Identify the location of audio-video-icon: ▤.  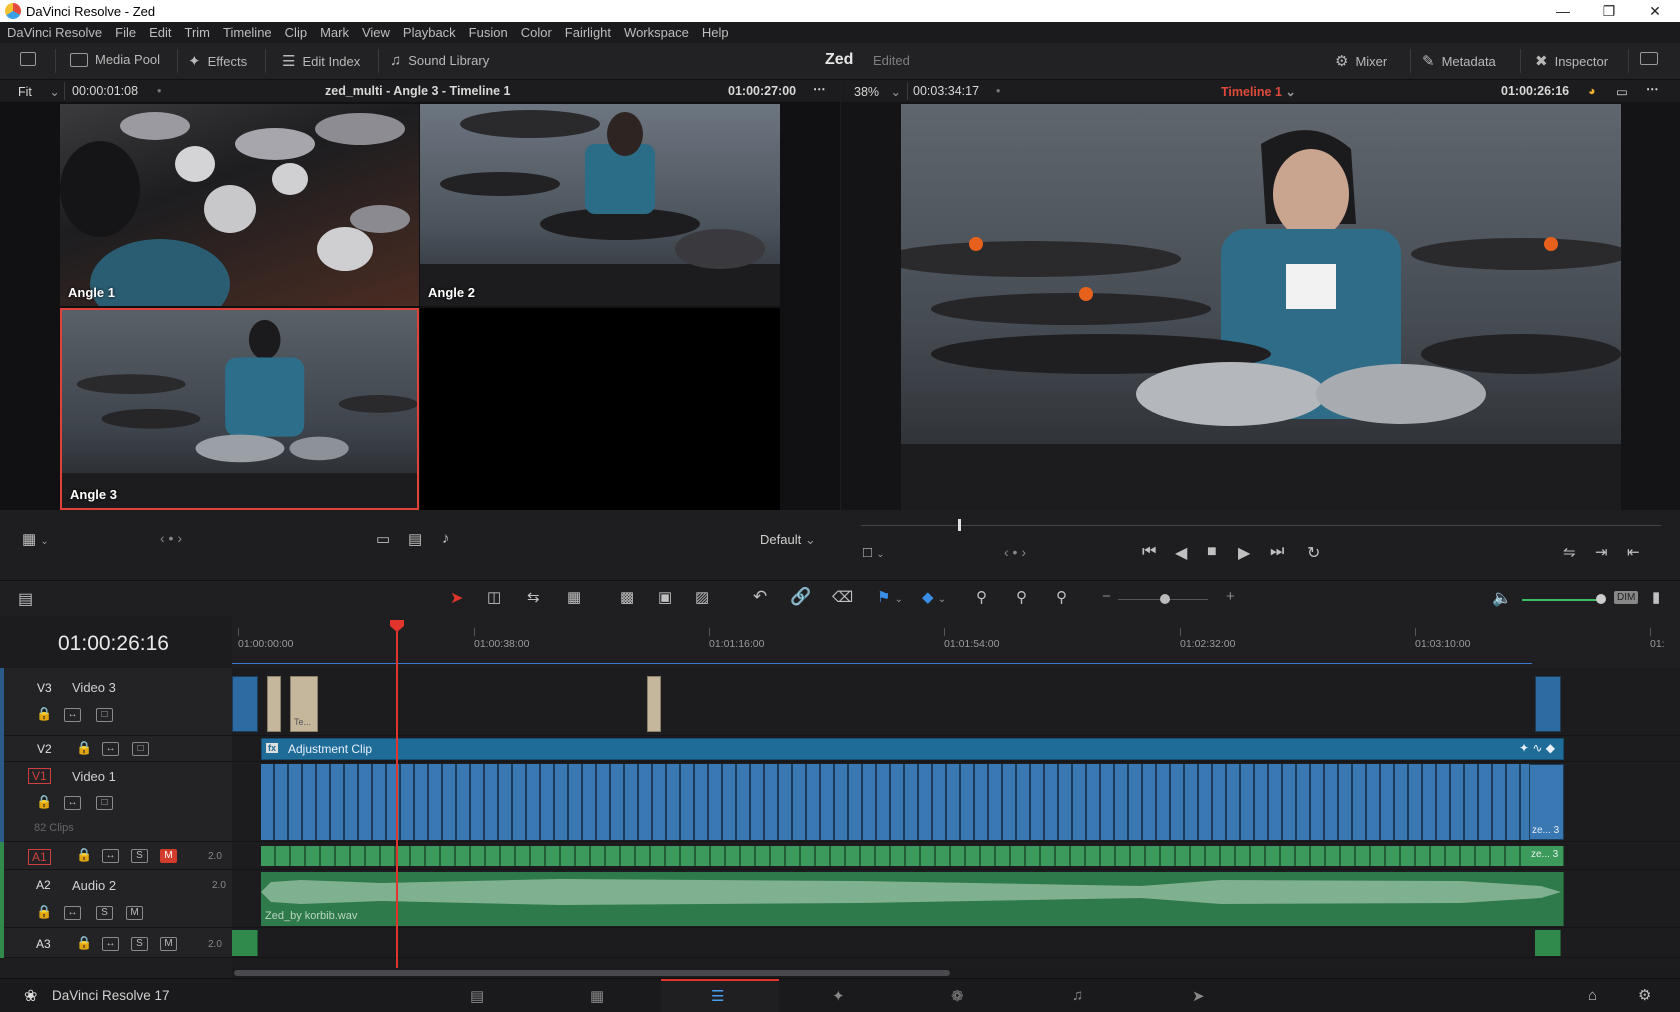
(415, 539).